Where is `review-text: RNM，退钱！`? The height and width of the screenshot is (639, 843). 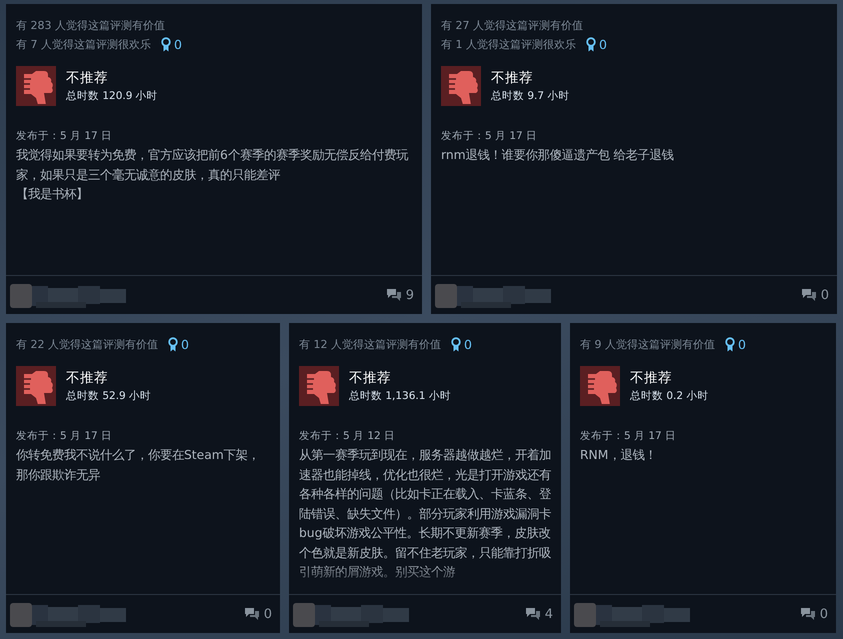 review-text: RNM，退钱！ is located at coordinates (619, 455).